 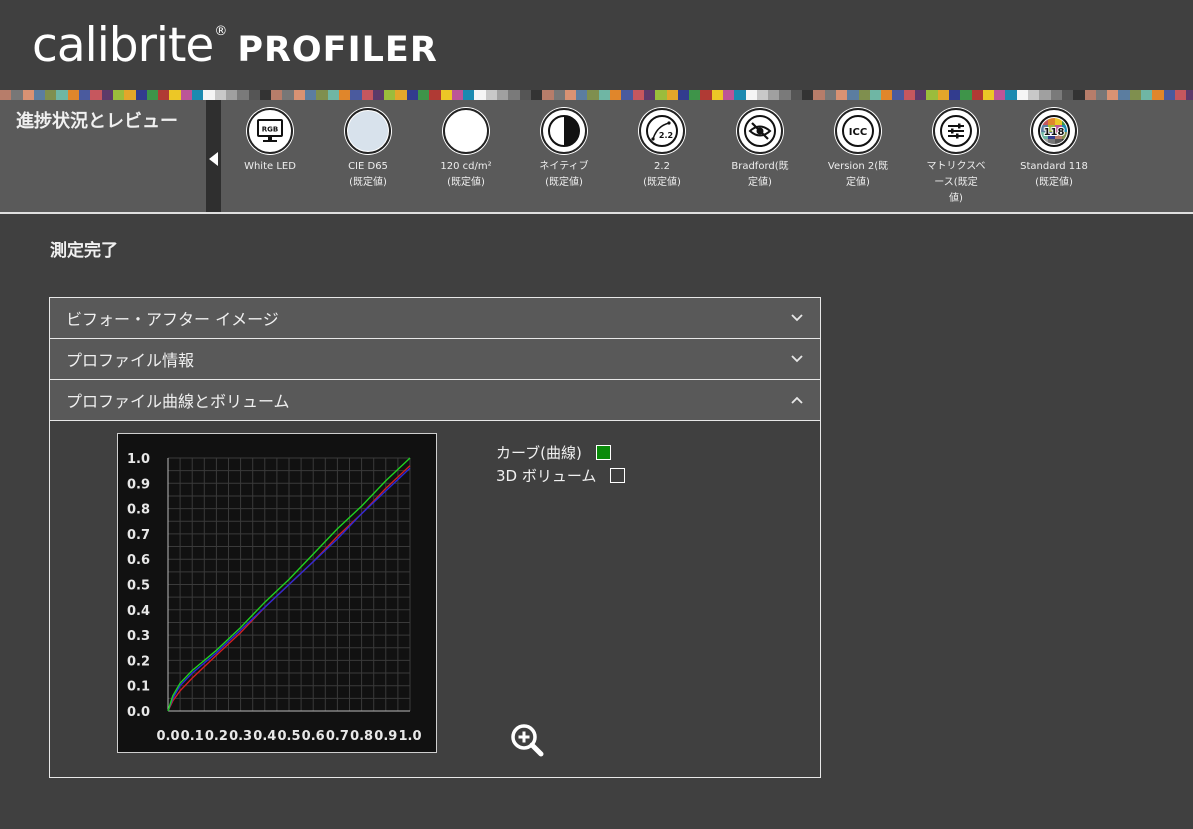 I want to click on step-luminance: 120 cd/m² (既定値), so click(x=466, y=149).